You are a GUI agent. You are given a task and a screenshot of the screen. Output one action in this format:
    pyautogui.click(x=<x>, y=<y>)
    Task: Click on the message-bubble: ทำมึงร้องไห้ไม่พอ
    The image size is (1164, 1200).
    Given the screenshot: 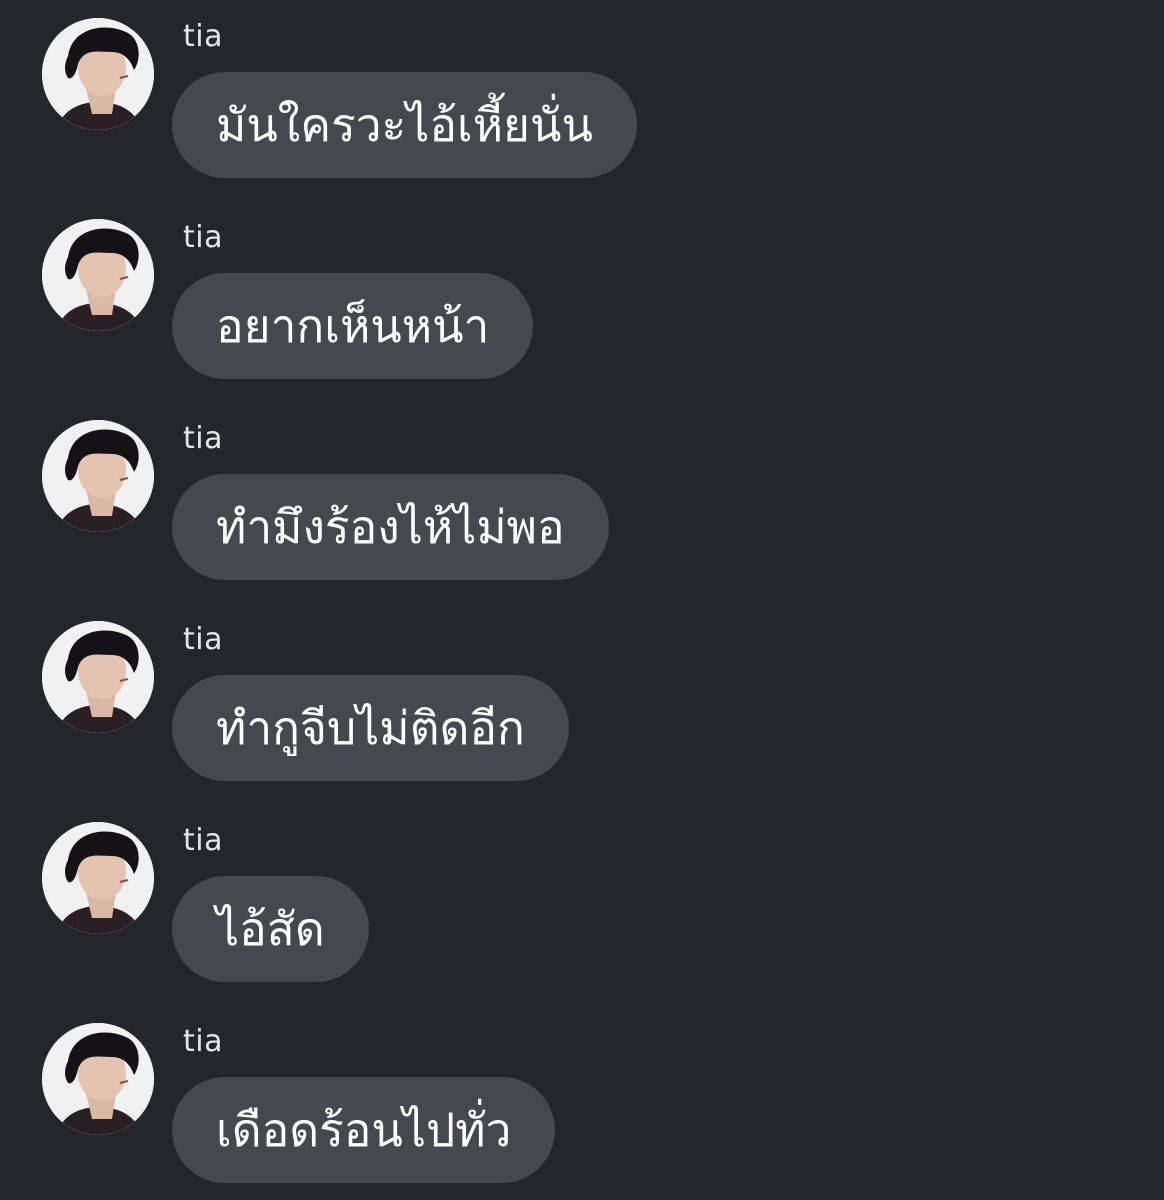 What is the action you would take?
    pyautogui.click(x=390, y=527)
    